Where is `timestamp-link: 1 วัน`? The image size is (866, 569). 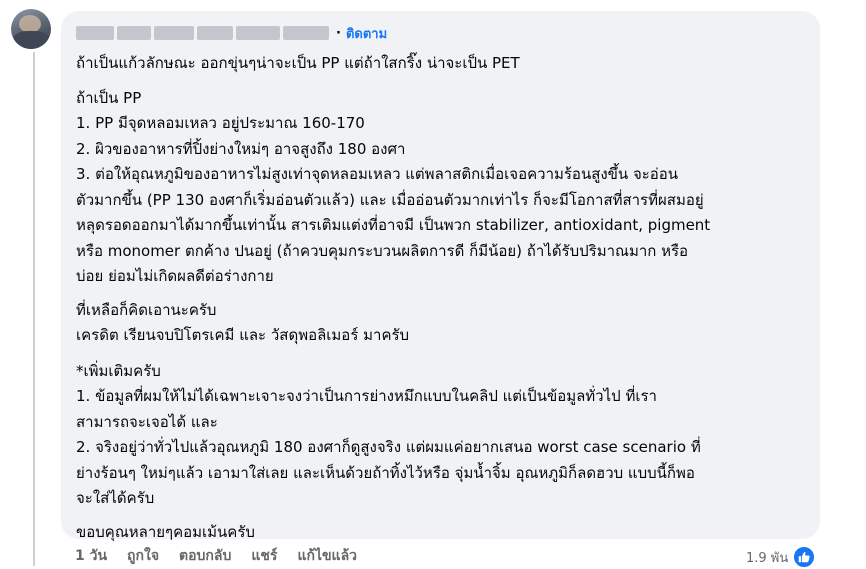 timestamp-link: 1 วัน is located at coordinates (91, 556).